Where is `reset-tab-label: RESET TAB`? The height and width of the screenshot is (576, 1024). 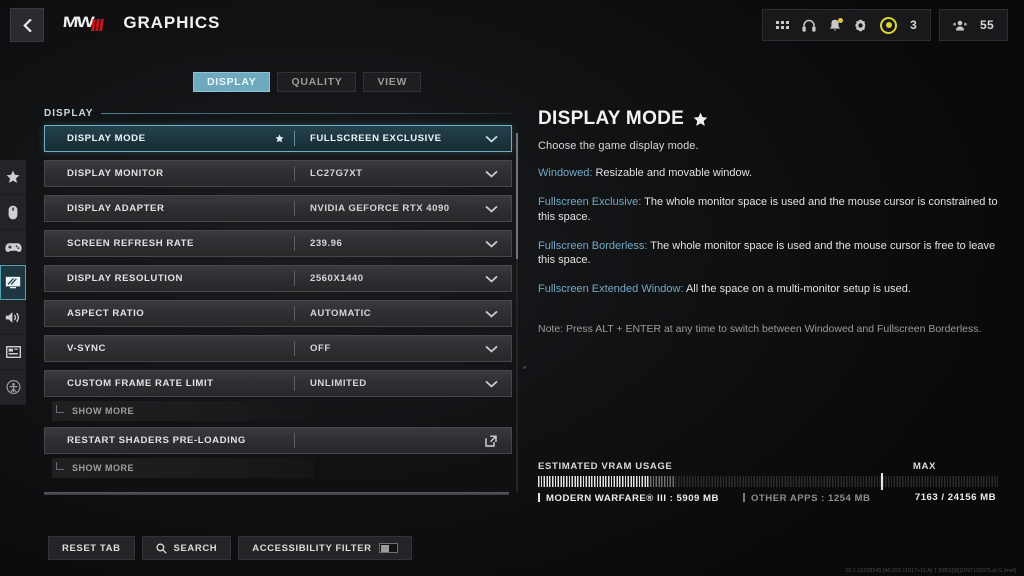
reset-tab-label: RESET TAB is located at coordinates (91, 548).